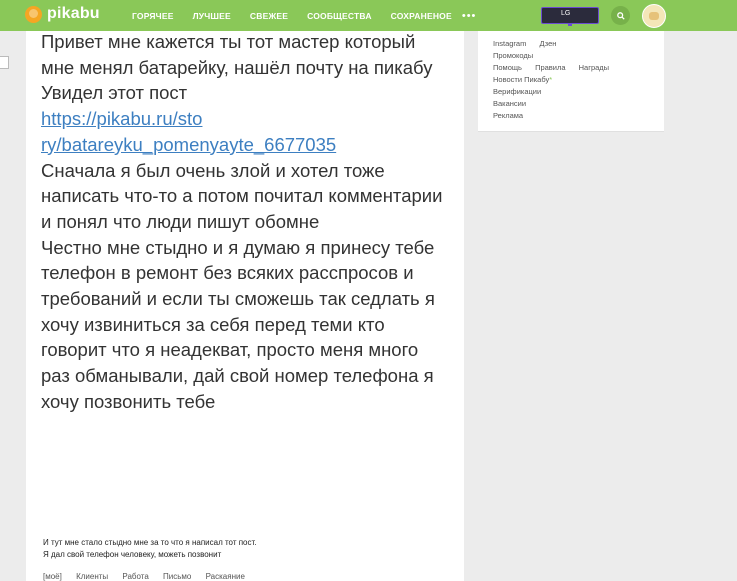 Image resolution: width=737 pixels, height=581 pixels. Describe the element at coordinates (212, 16) in the screenshot. I see `nav-best: ЛУЧШЕЕ` at that location.